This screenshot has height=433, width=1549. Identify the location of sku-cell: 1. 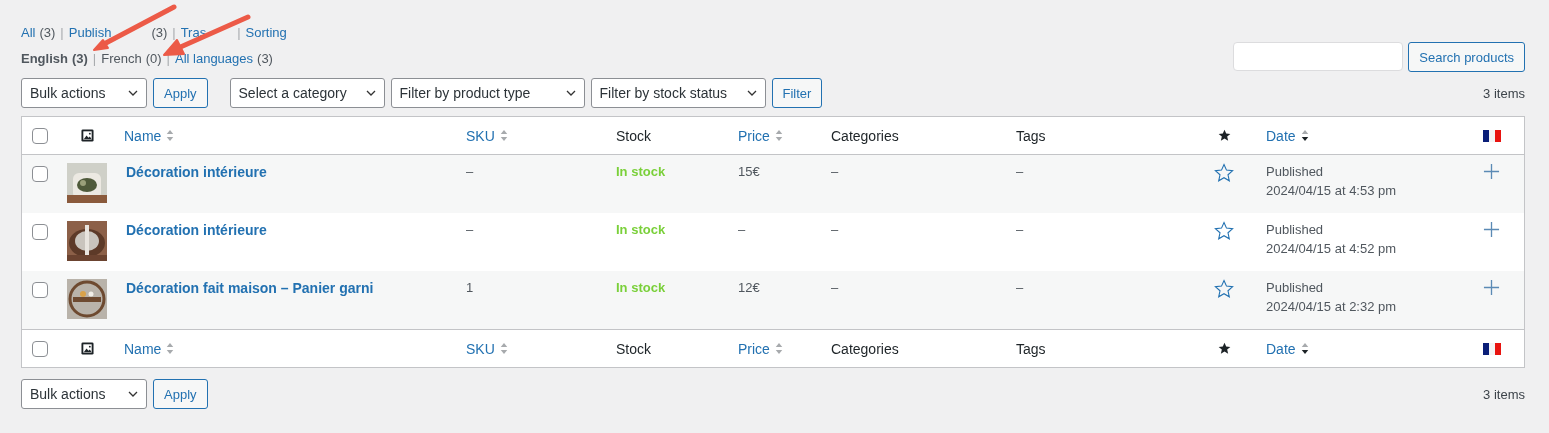
(470, 287).